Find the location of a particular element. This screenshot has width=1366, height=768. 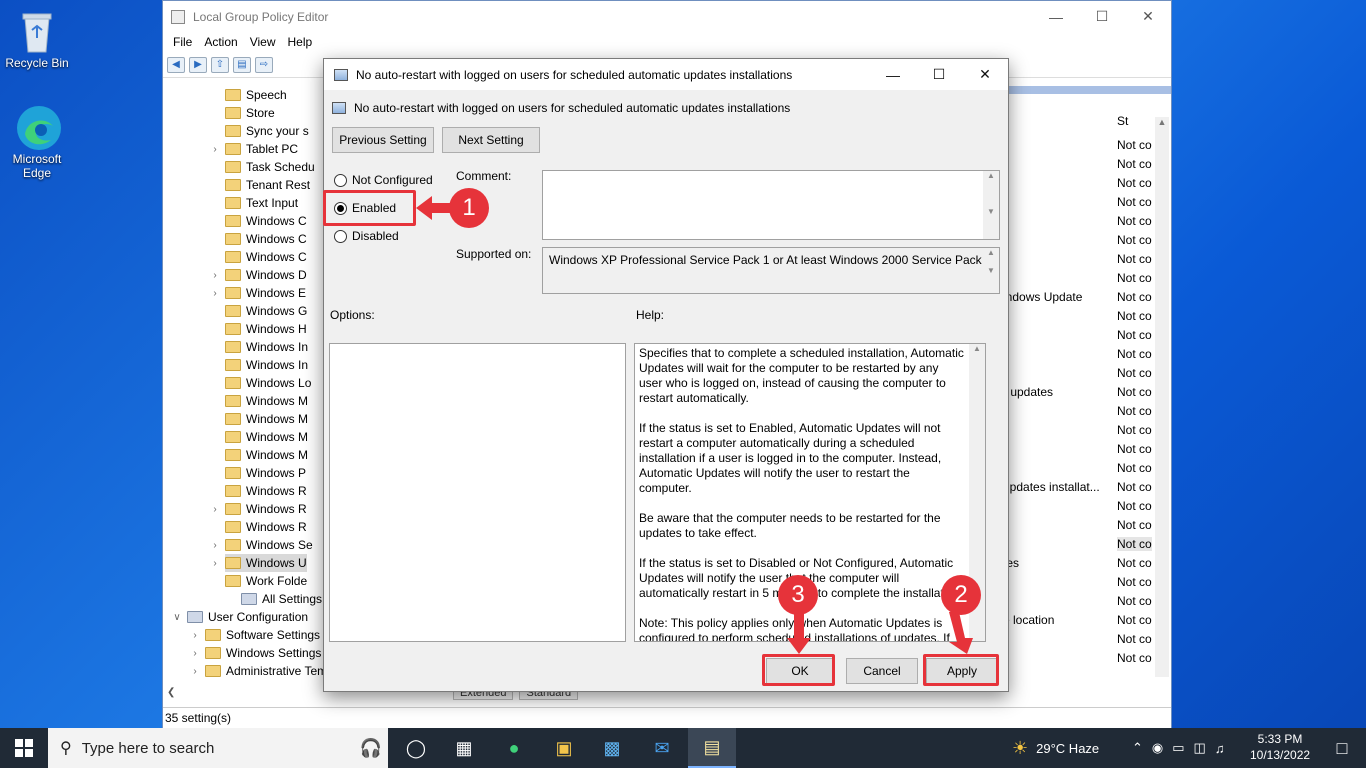

store-icon: ▩ is located at coordinates (612, 748).